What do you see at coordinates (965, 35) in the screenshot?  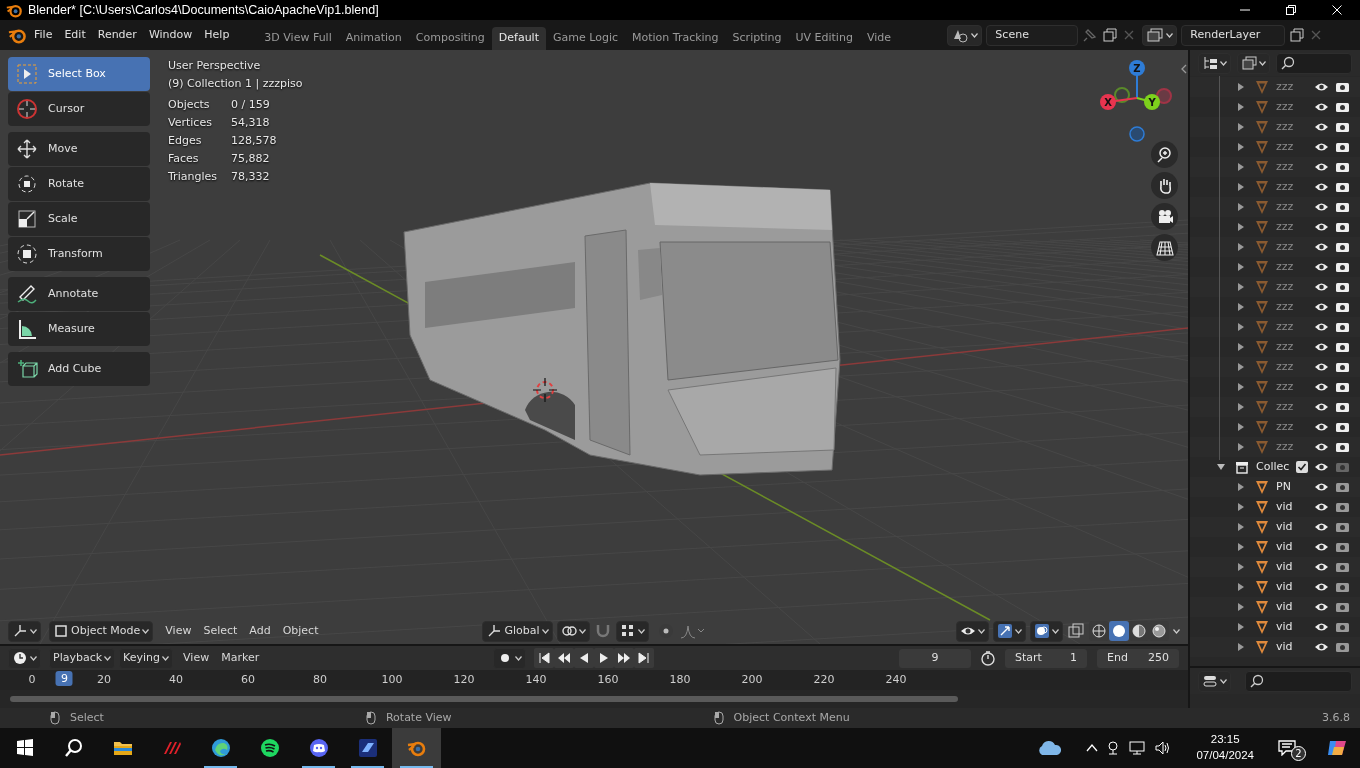 I see `scene-dropdown` at bounding box center [965, 35].